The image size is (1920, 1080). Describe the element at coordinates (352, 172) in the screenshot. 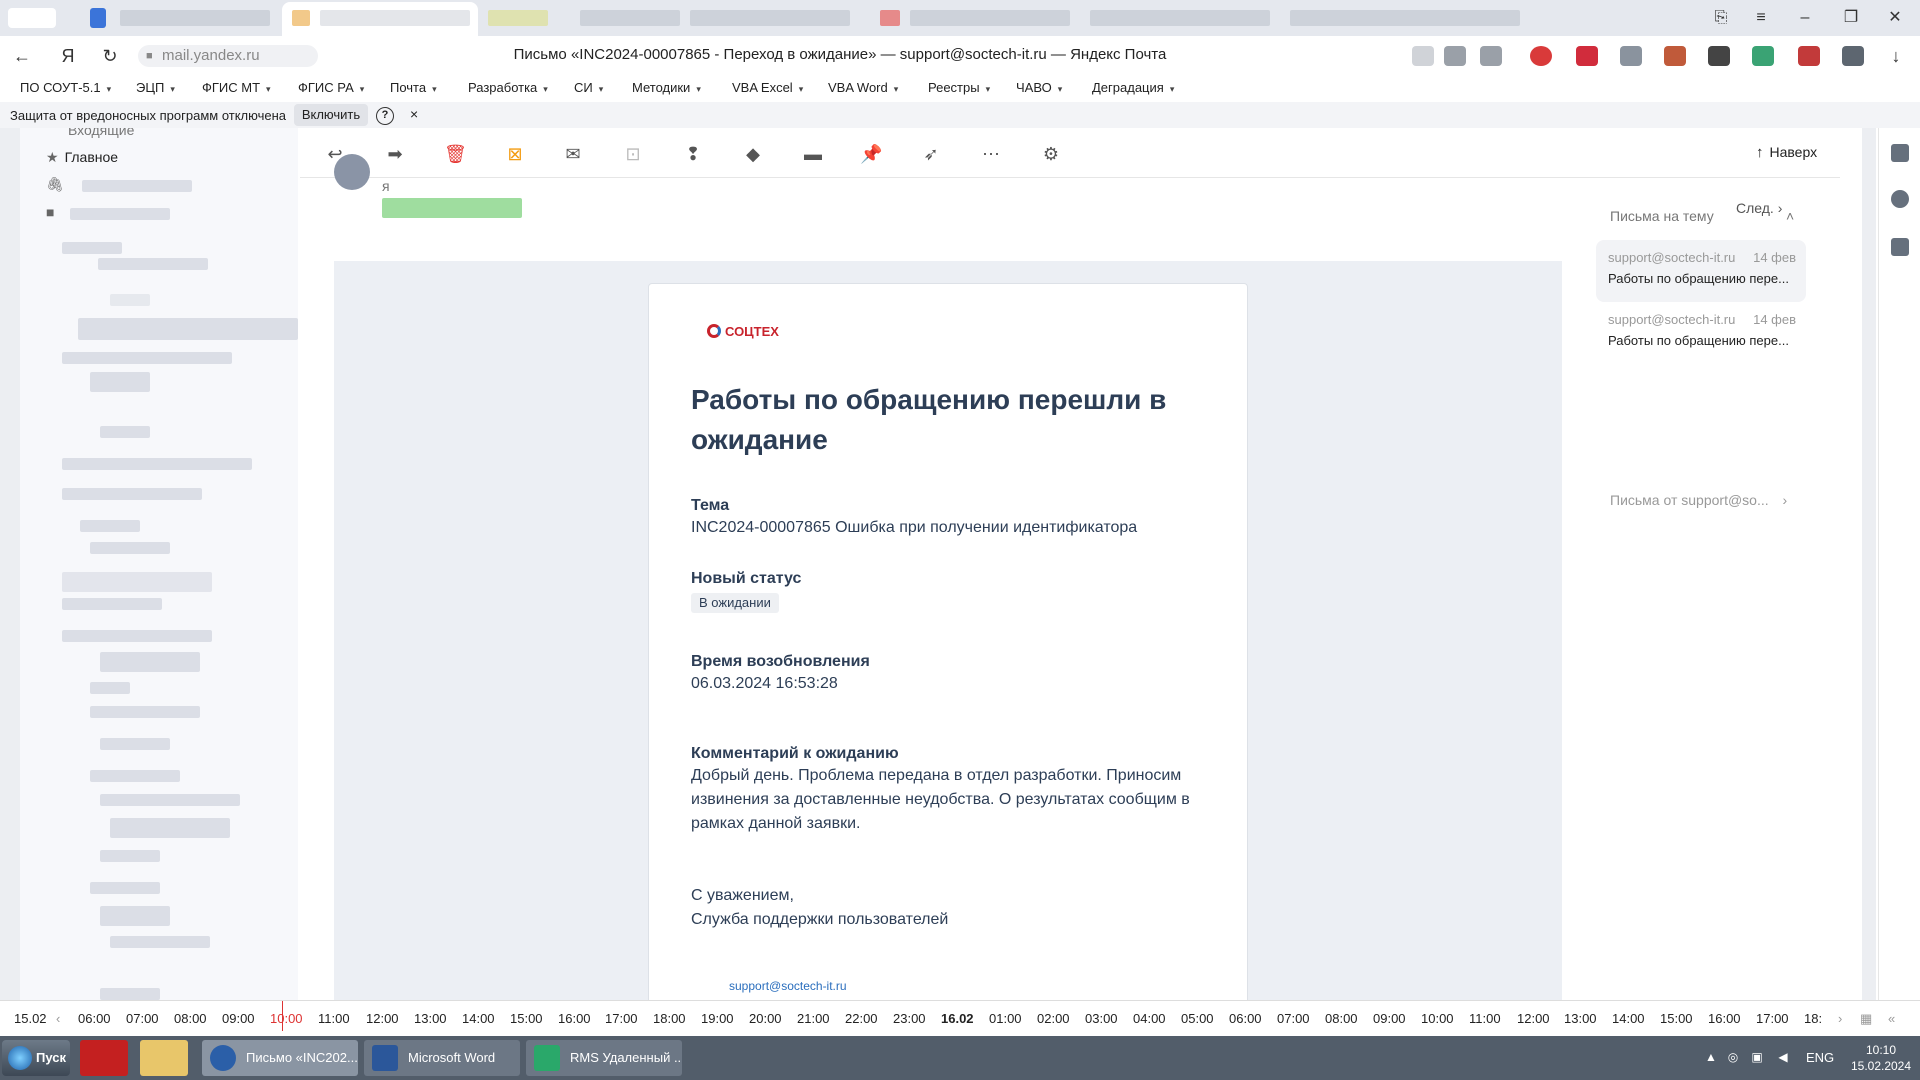

I see `avatar` at that location.